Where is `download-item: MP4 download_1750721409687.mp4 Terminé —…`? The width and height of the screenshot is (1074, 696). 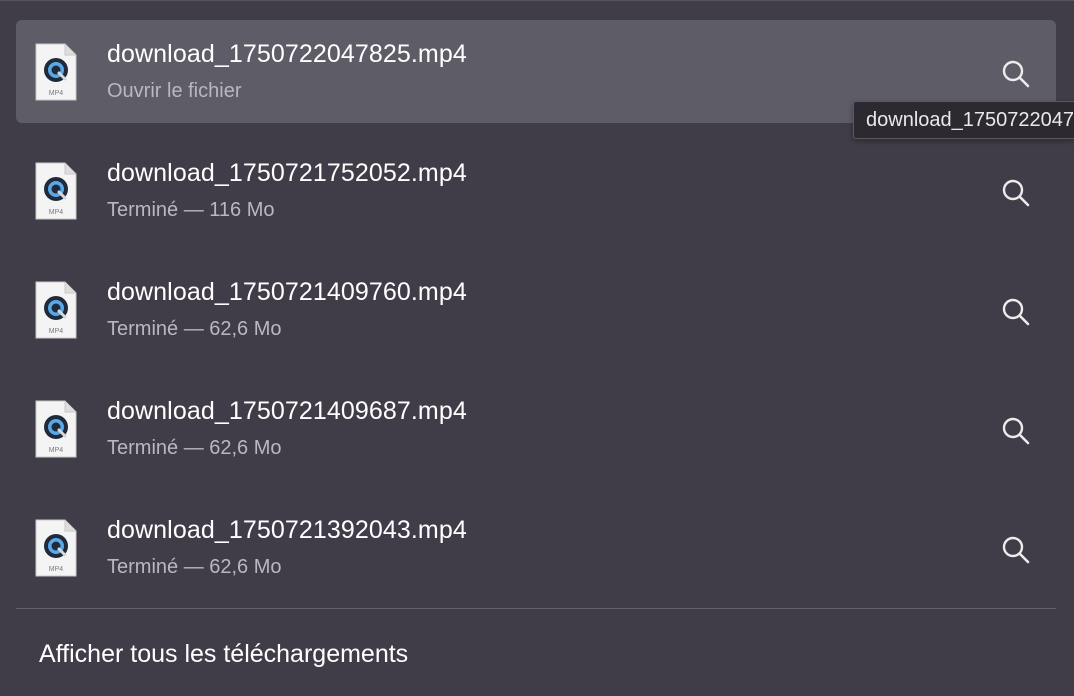 download-item: MP4 download_1750721409687.mp4 Terminé —… is located at coordinates (536, 428).